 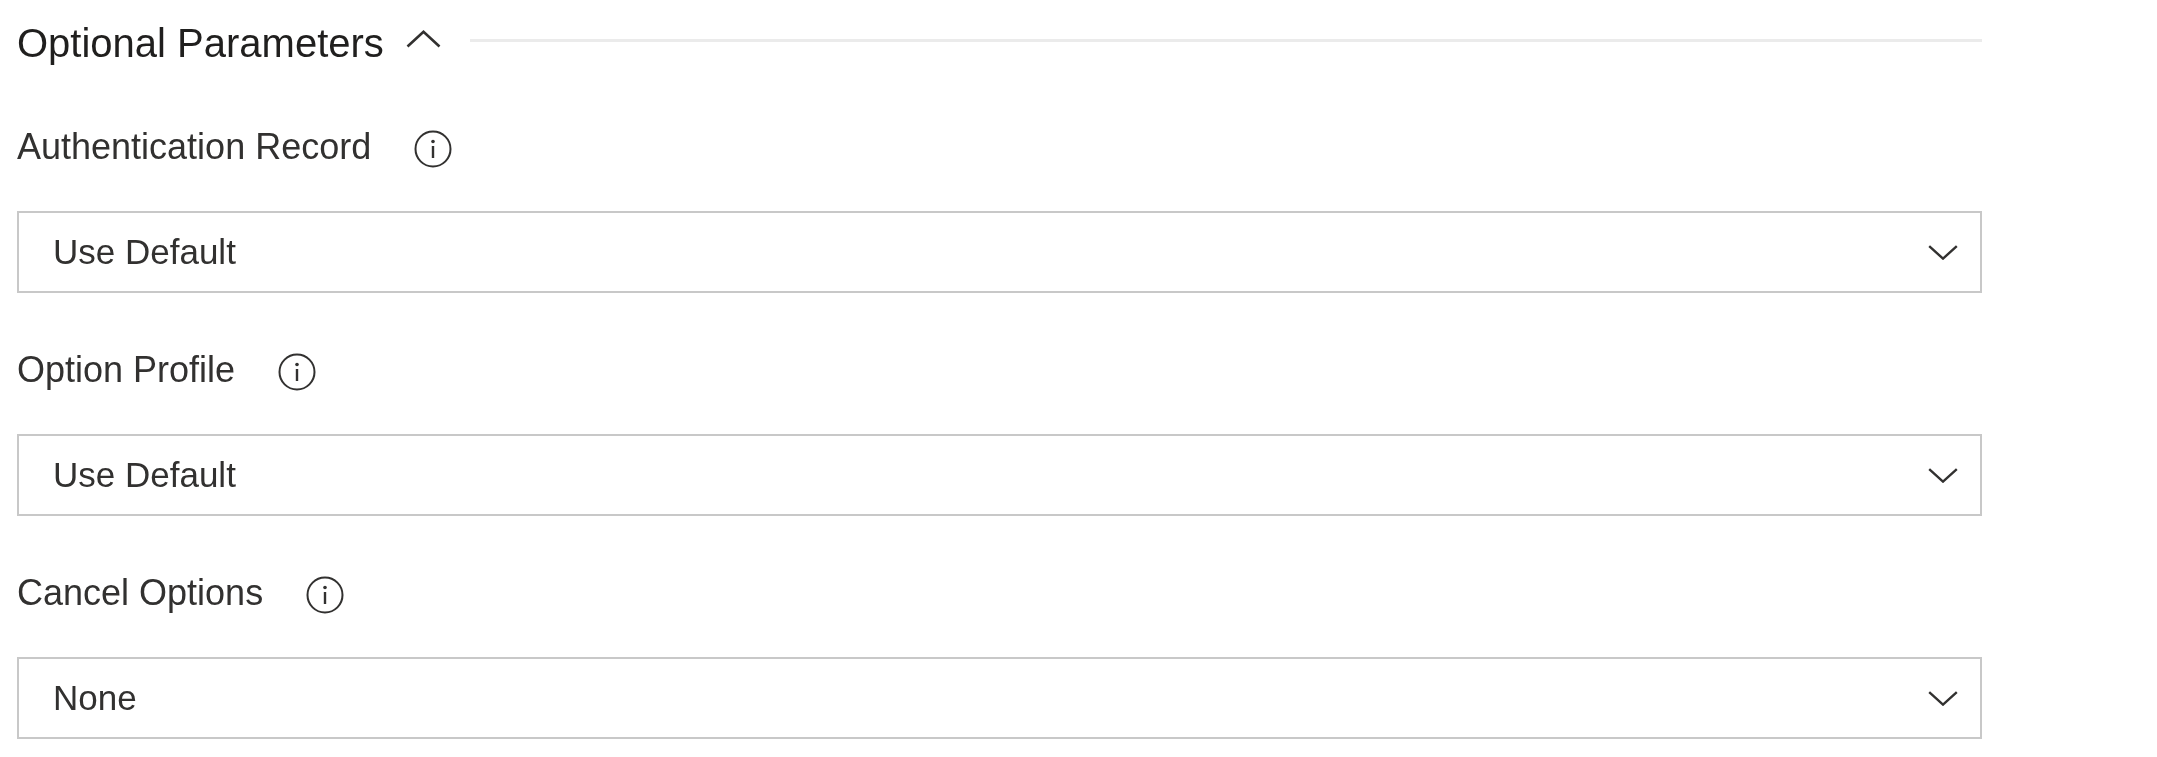 I want to click on field-label: Cancel Options, so click(x=140, y=593).